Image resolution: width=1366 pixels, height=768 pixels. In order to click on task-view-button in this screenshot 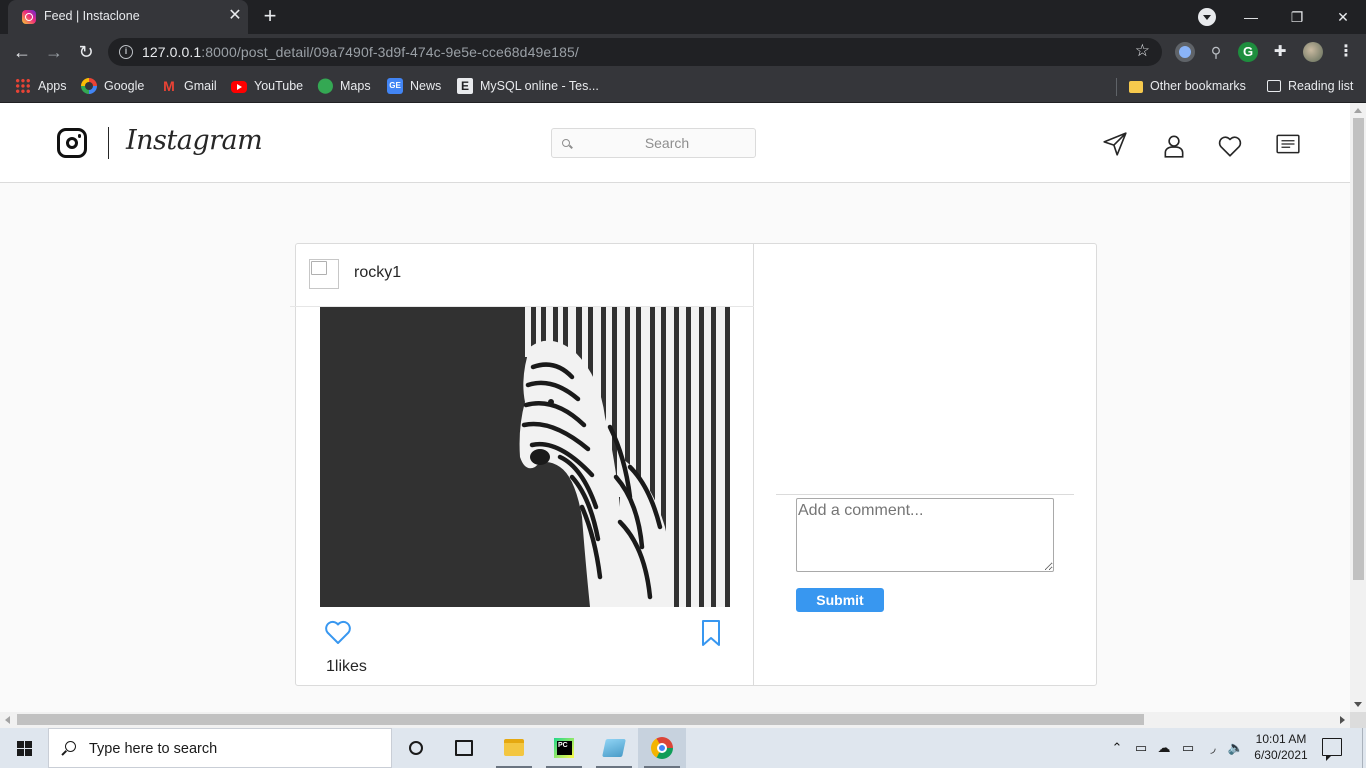, I will do `click(464, 748)`.